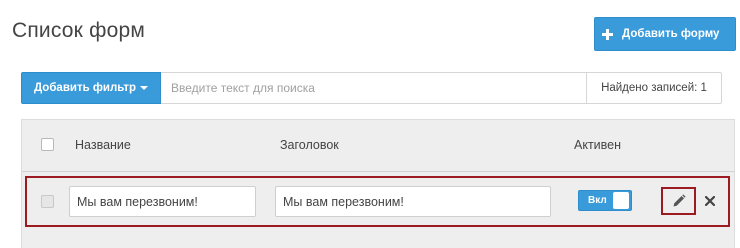 The height and width of the screenshot is (248, 740). I want to click on close-icon, so click(710, 201).